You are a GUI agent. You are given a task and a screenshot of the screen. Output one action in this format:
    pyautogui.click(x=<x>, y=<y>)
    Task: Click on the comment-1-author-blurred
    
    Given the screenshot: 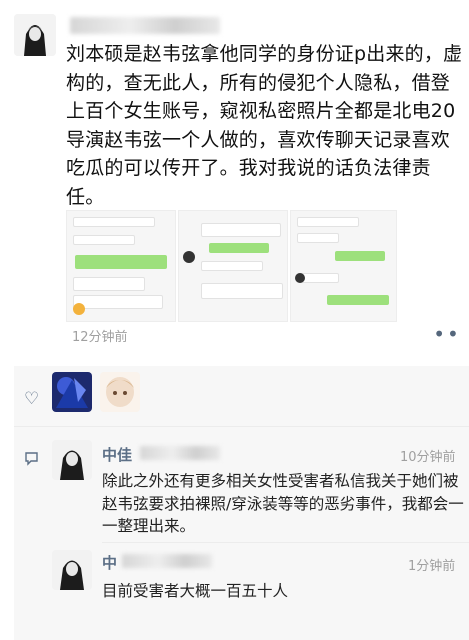 What is the action you would take?
    pyautogui.click(x=180, y=453)
    